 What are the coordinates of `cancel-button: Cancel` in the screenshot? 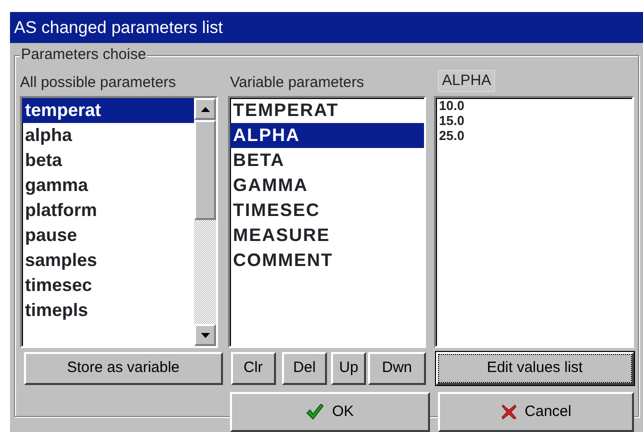 It's located at (536, 412).